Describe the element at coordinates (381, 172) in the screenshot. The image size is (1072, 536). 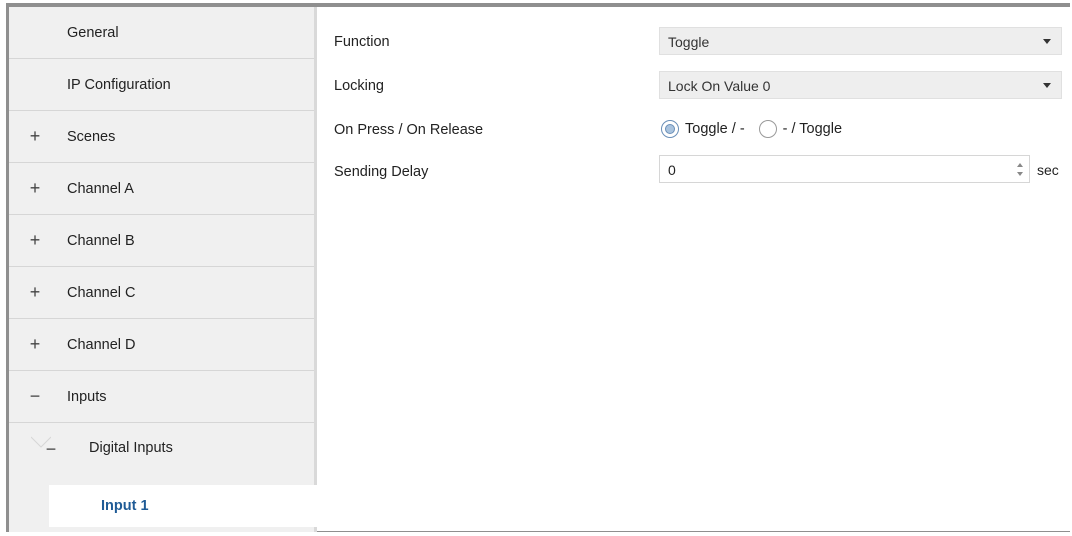
I see `sending-delay-label: Sending Delay` at that location.